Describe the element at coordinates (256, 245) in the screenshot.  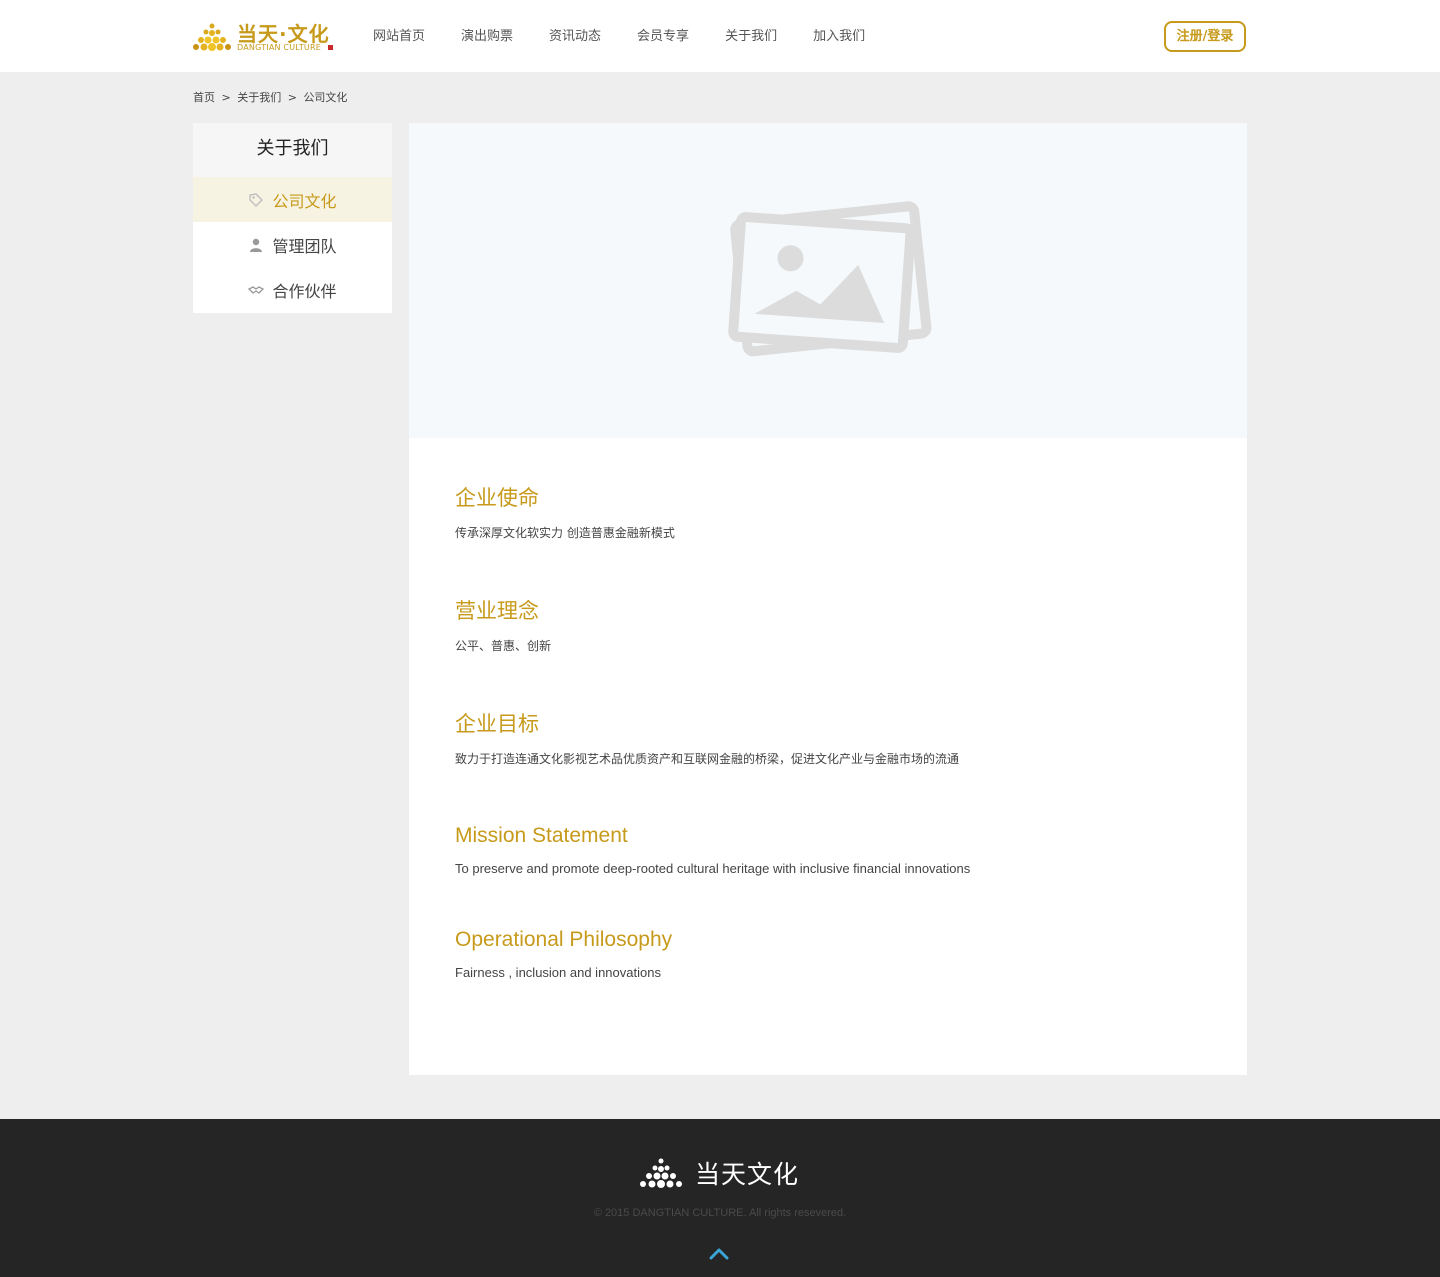
I see `person-icon` at that location.